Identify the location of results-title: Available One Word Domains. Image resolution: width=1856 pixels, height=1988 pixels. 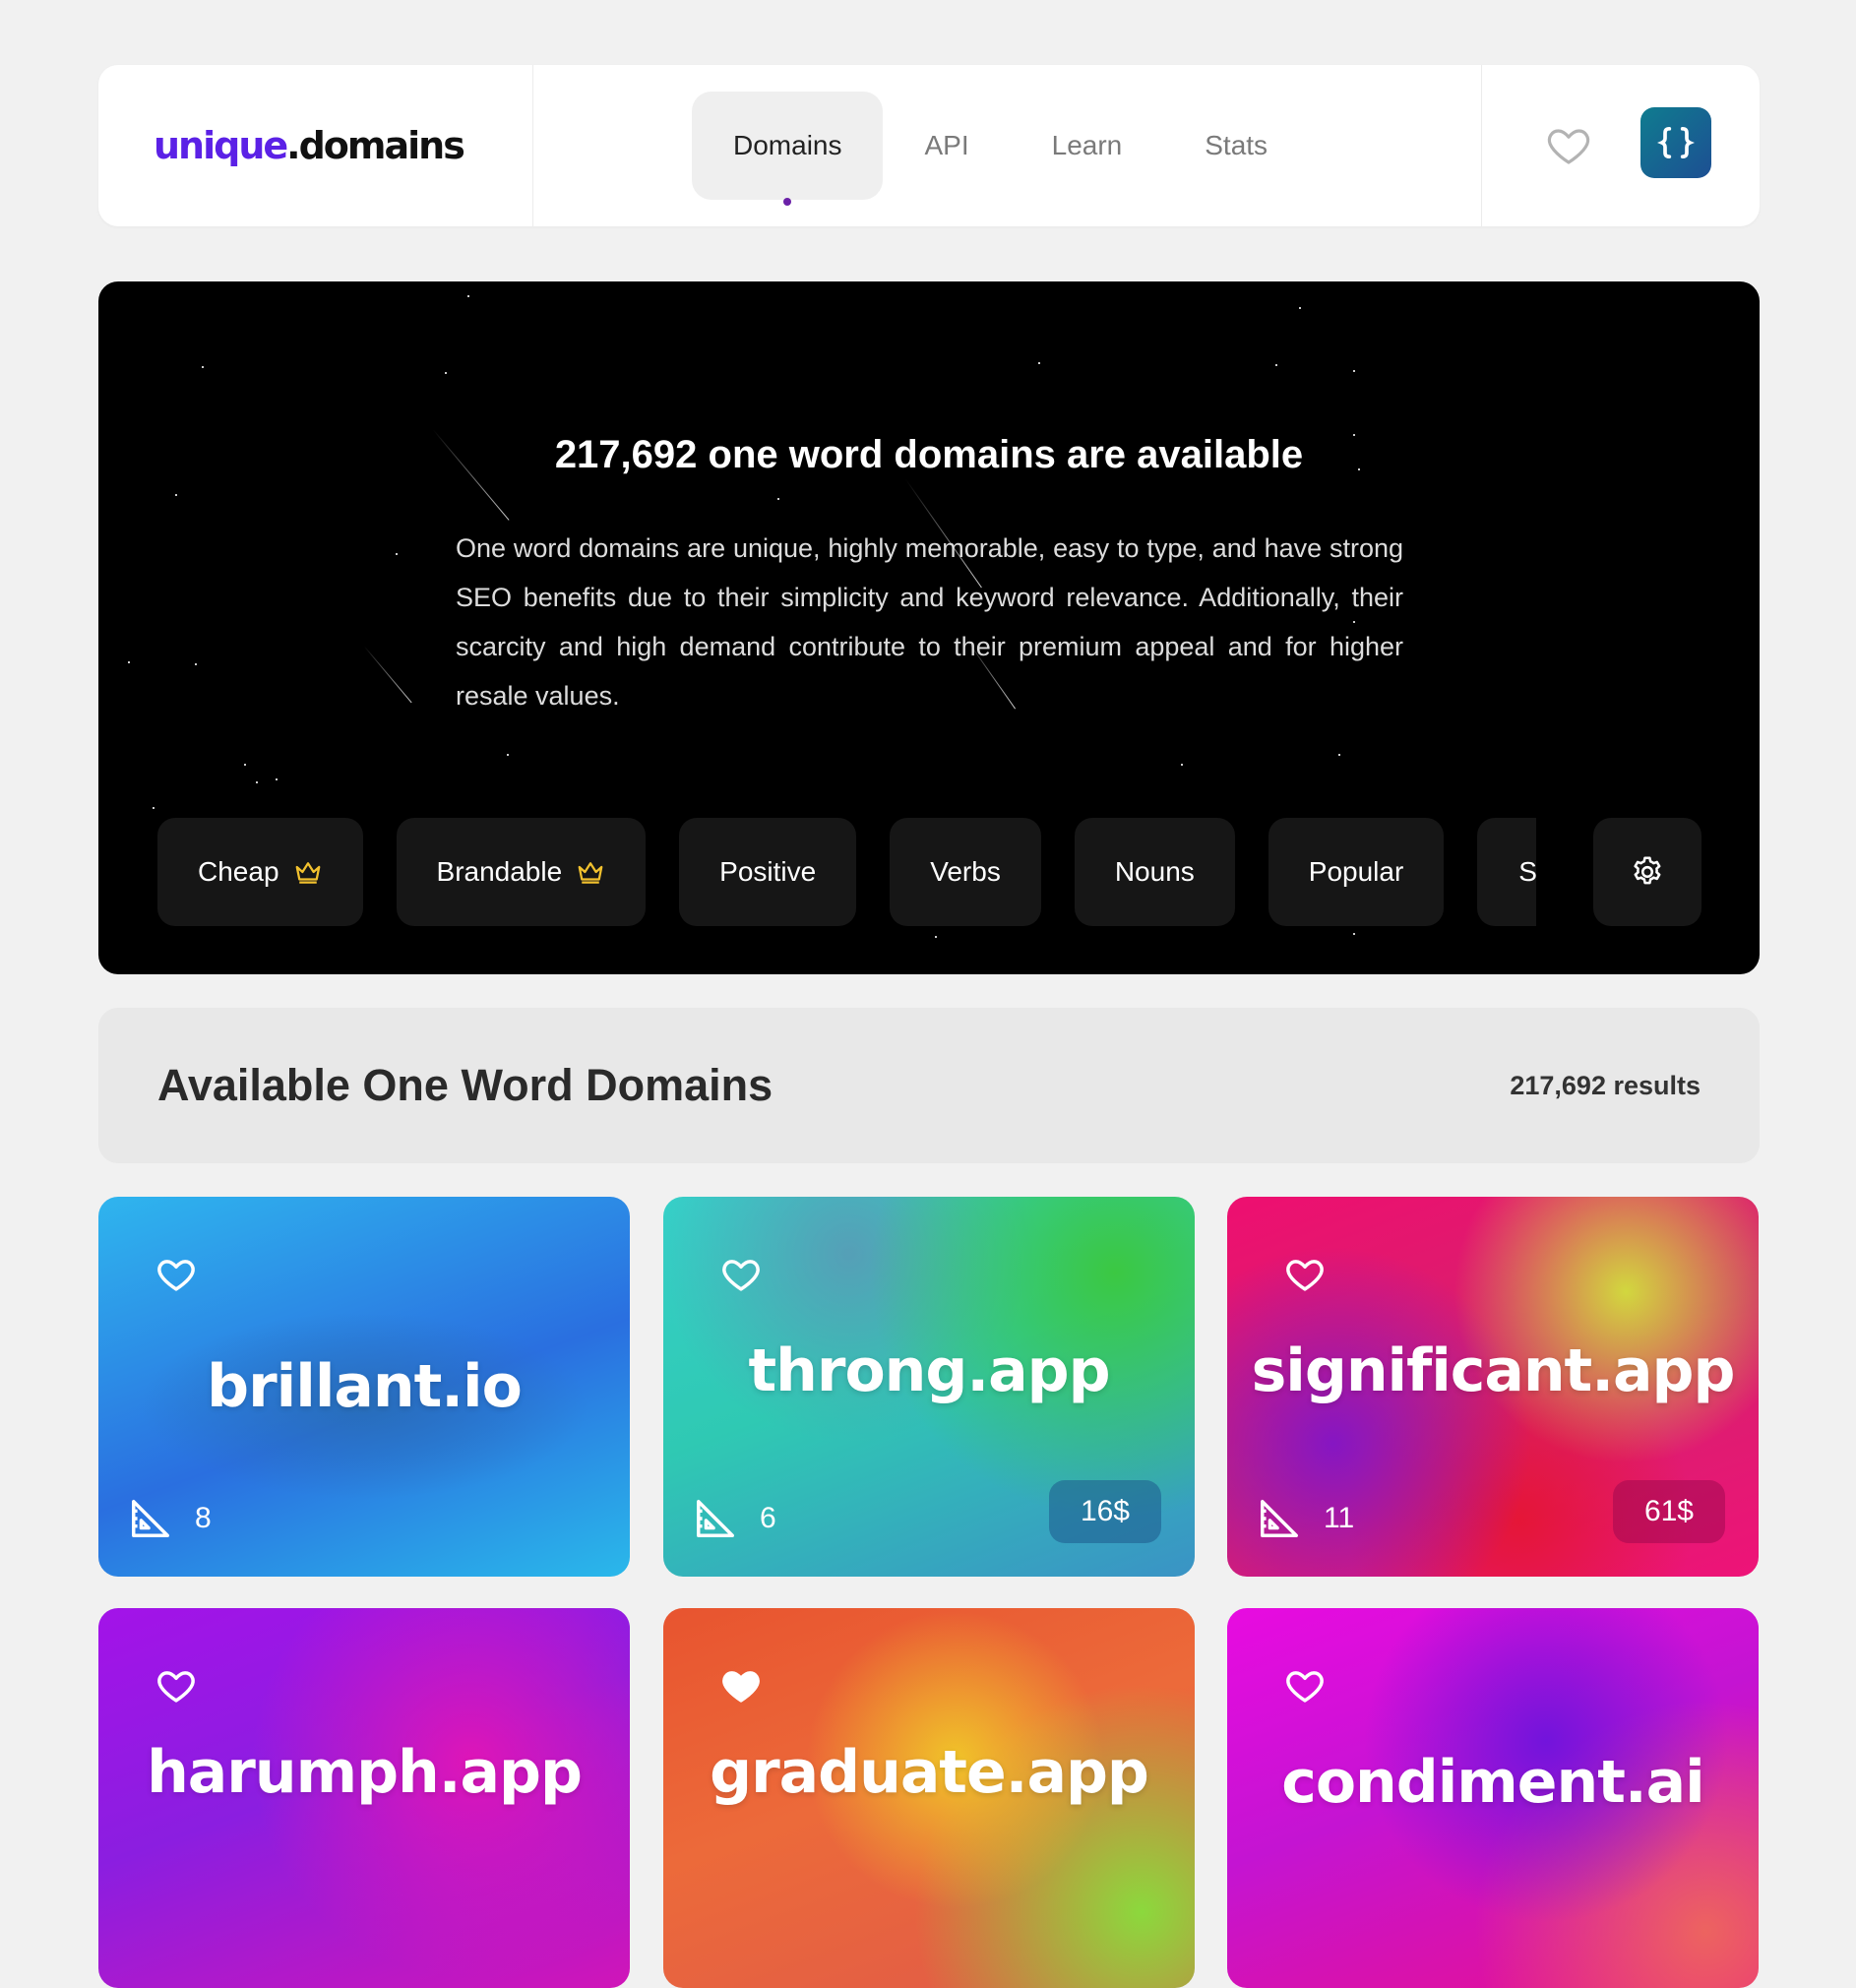
(465, 1085).